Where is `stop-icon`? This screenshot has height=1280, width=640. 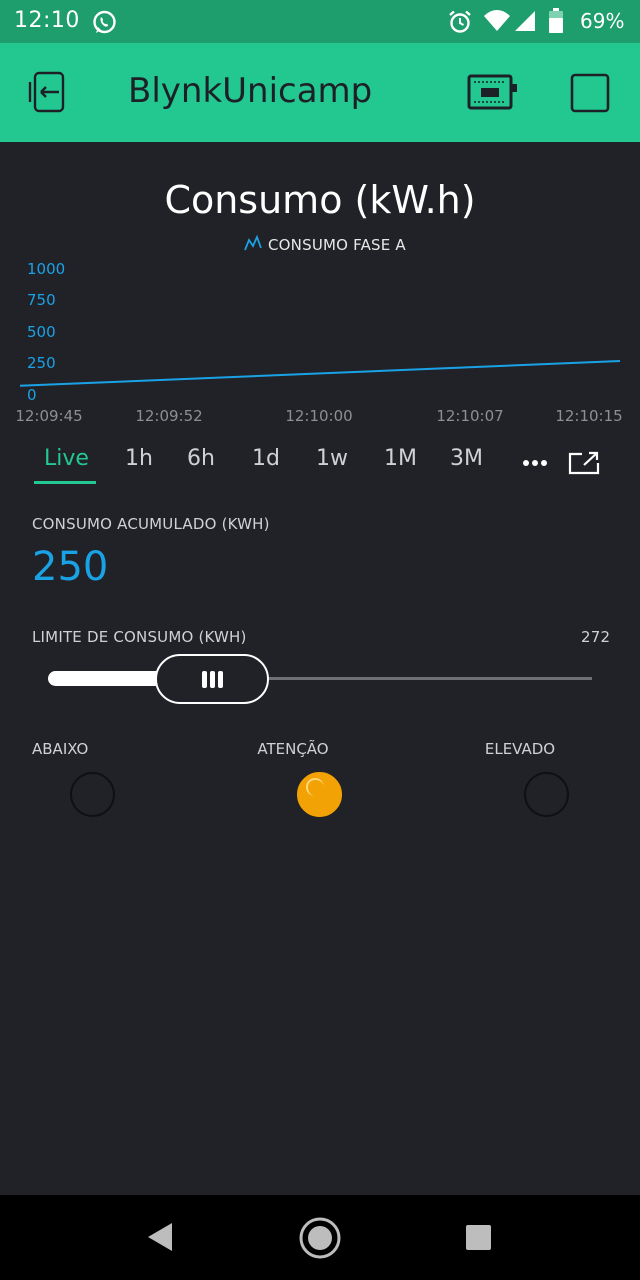
stop-icon is located at coordinates (590, 93).